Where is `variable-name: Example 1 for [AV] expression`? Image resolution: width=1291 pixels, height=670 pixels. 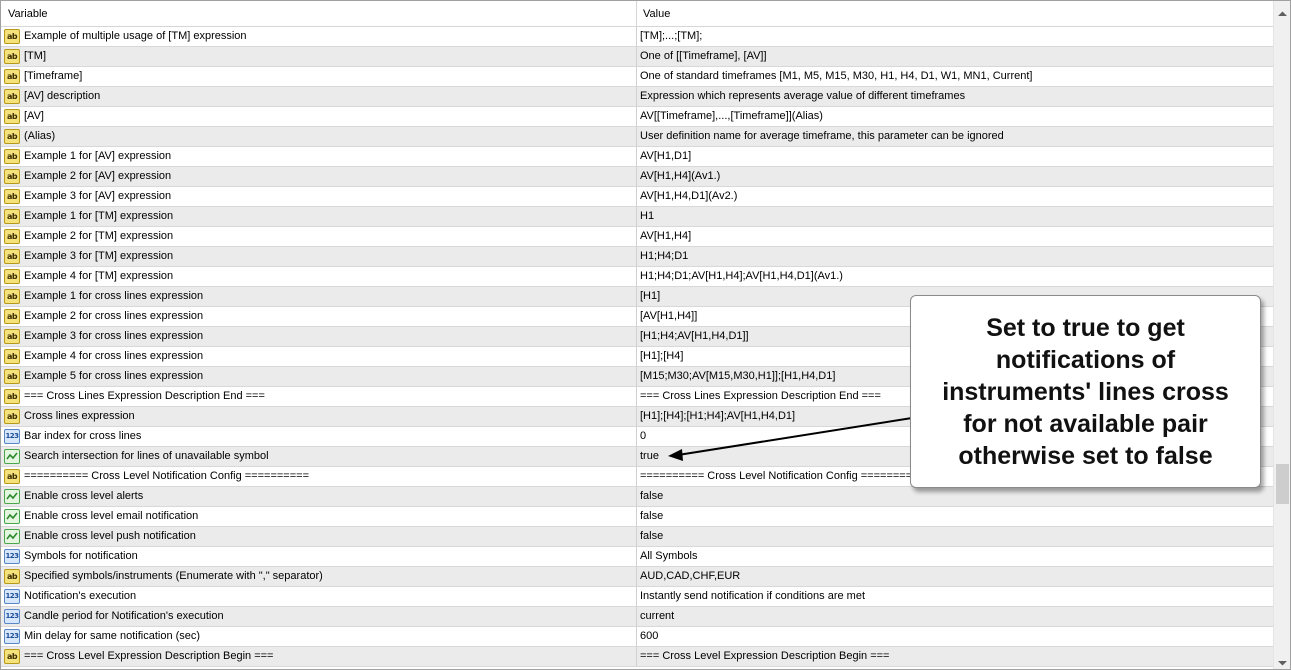 variable-name: Example 1 for [AV] expression is located at coordinates (98, 156).